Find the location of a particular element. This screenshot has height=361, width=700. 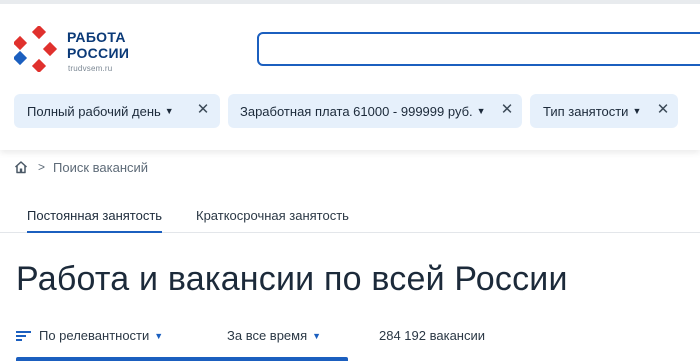

filter-chip-full-day: Полный рабочий день ▼ ✕ is located at coordinates (117, 111).